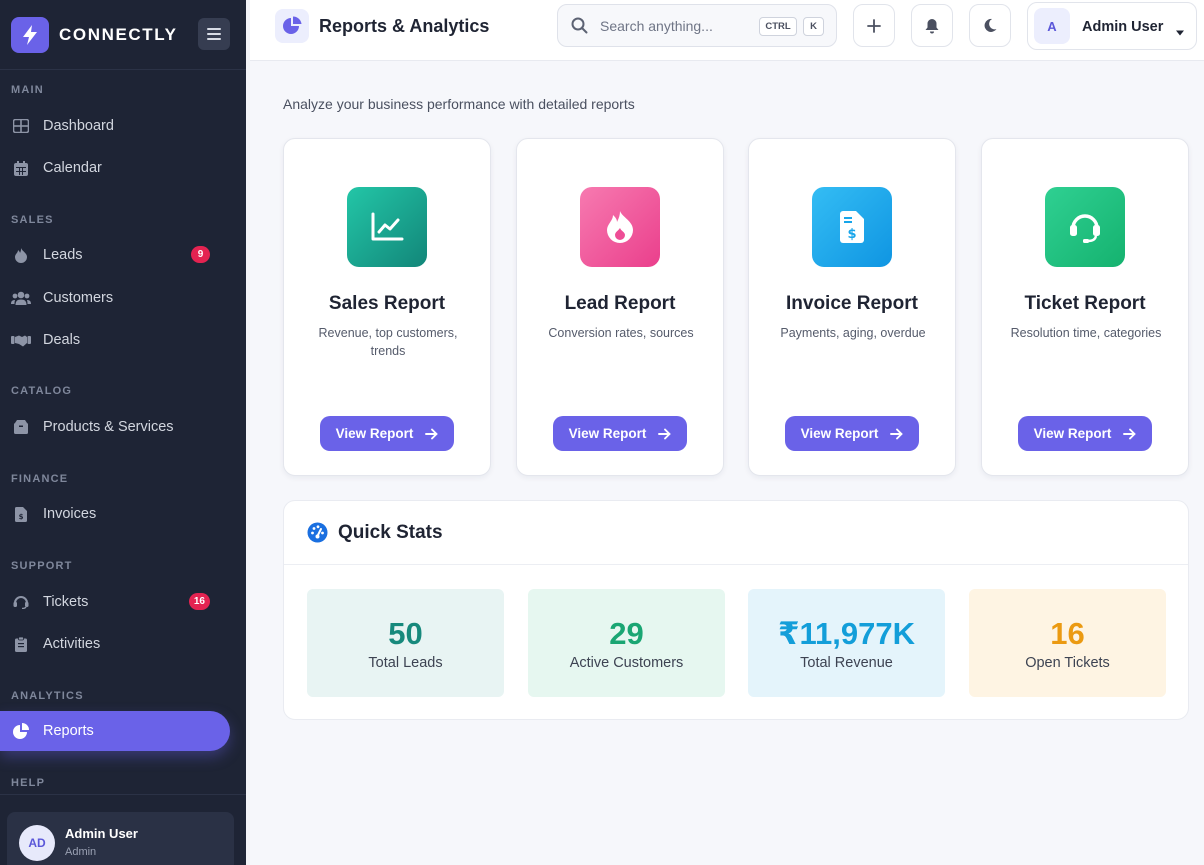  I want to click on topbar: Reports & Analytics CTRL K A Admin User, so click(727, 30).